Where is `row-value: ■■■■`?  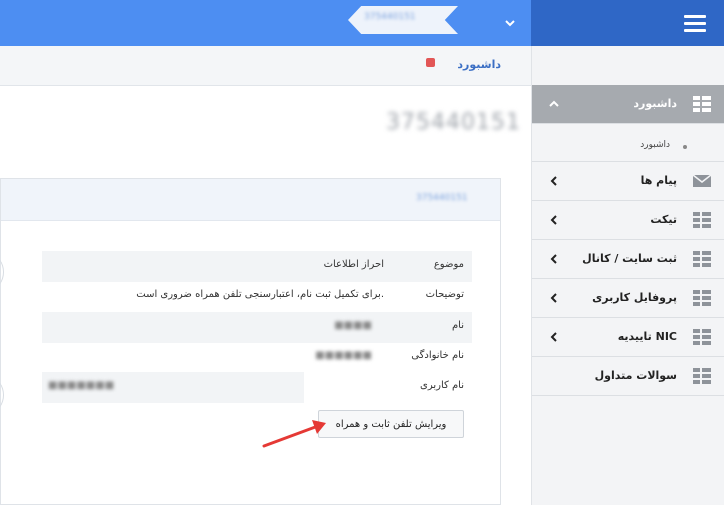 row-value: ■■■■ is located at coordinates (353, 325).